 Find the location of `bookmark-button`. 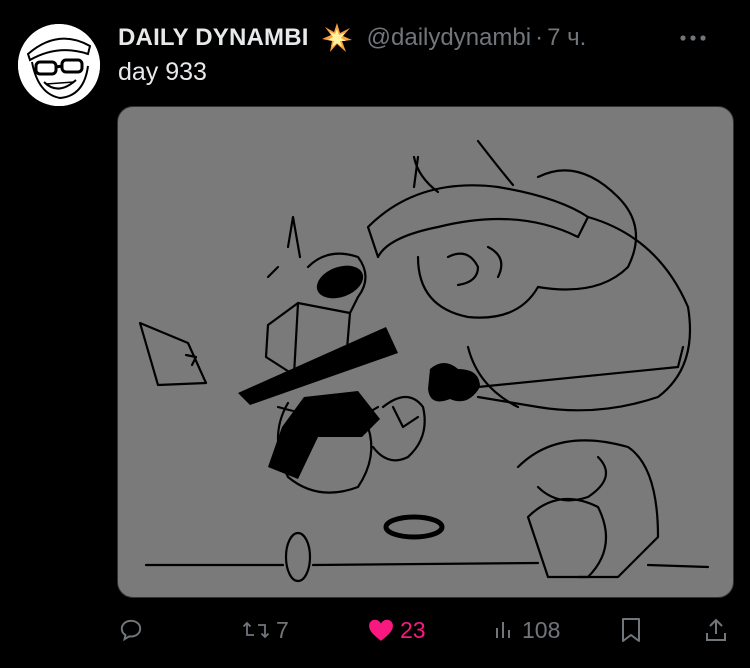

bookmark-button is located at coordinates (631, 630).